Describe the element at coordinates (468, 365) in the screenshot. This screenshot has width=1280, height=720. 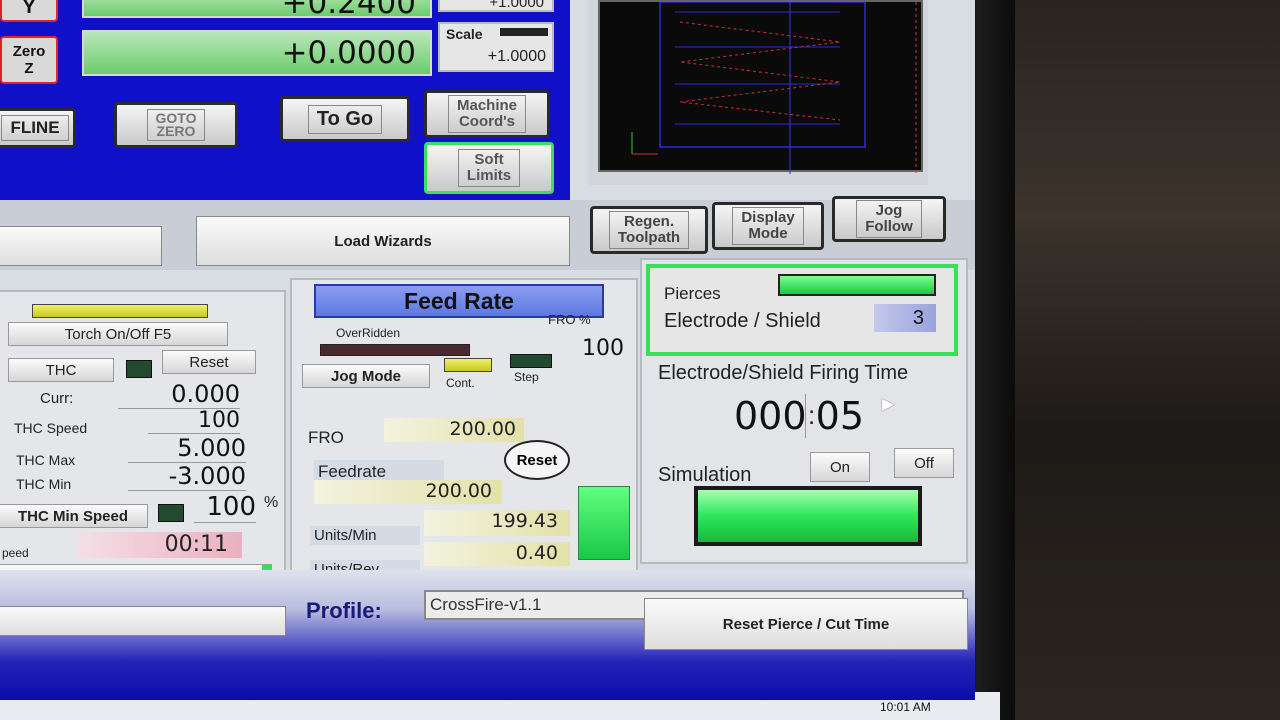
I see `cont-led` at that location.